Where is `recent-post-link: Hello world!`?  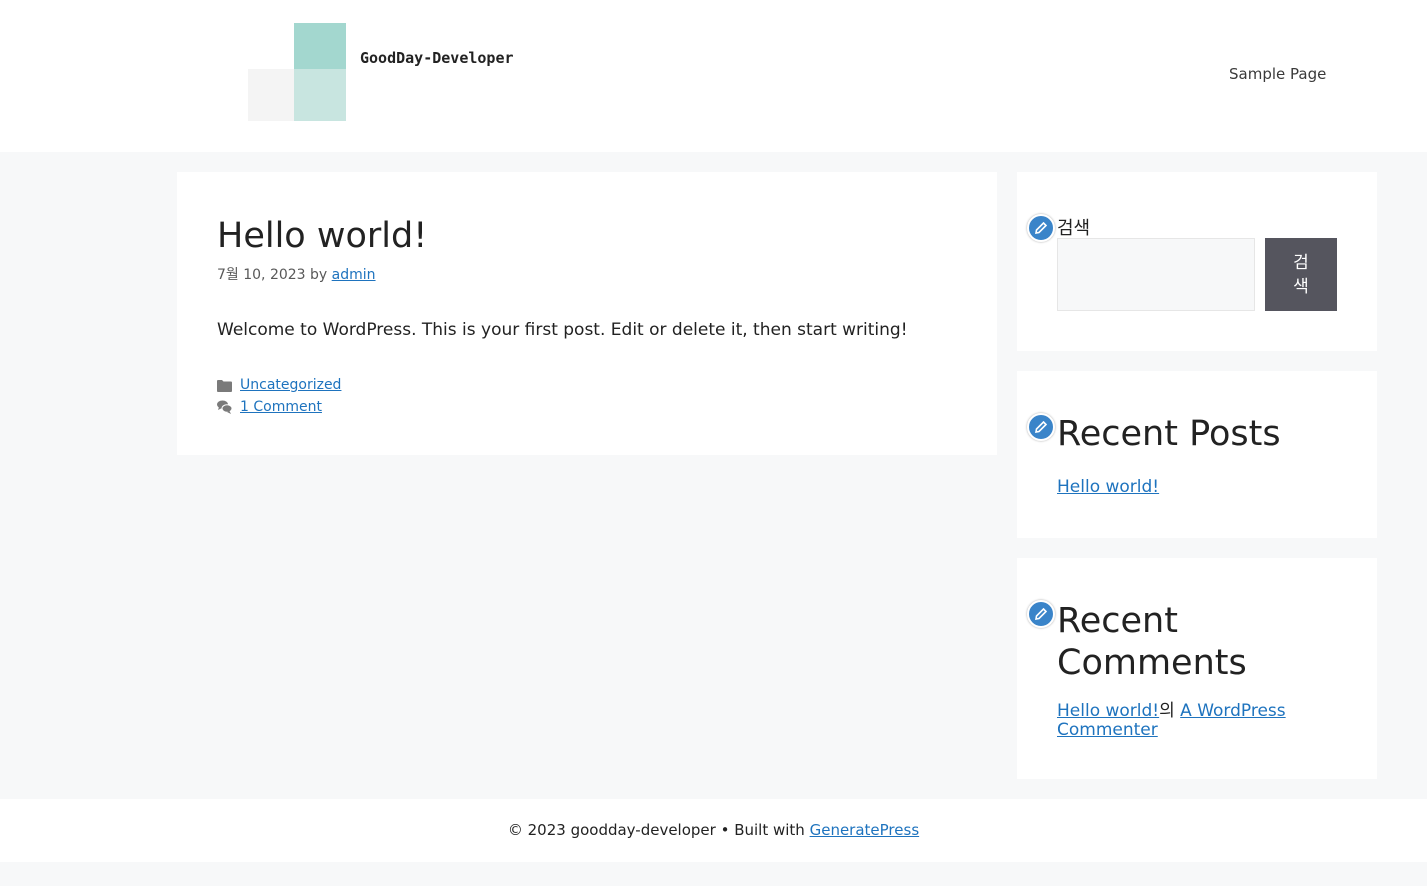 recent-post-link: Hello world! is located at coordinates (1108, 487).